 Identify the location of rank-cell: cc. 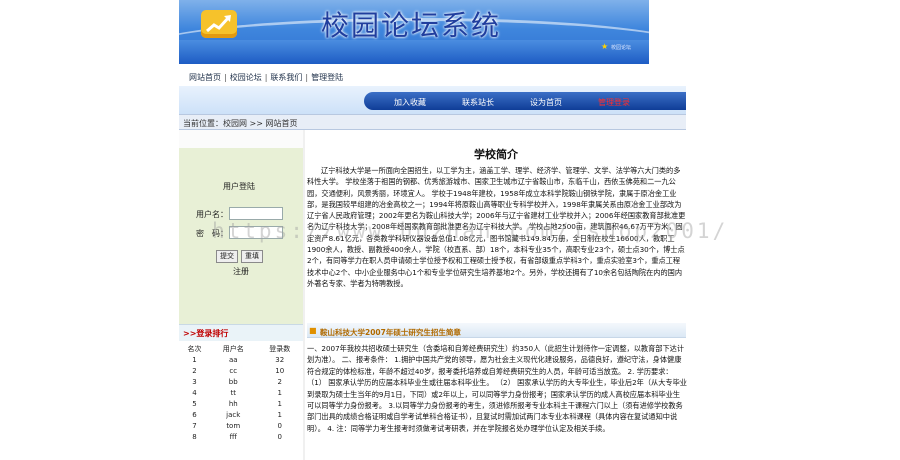
(233, 370).